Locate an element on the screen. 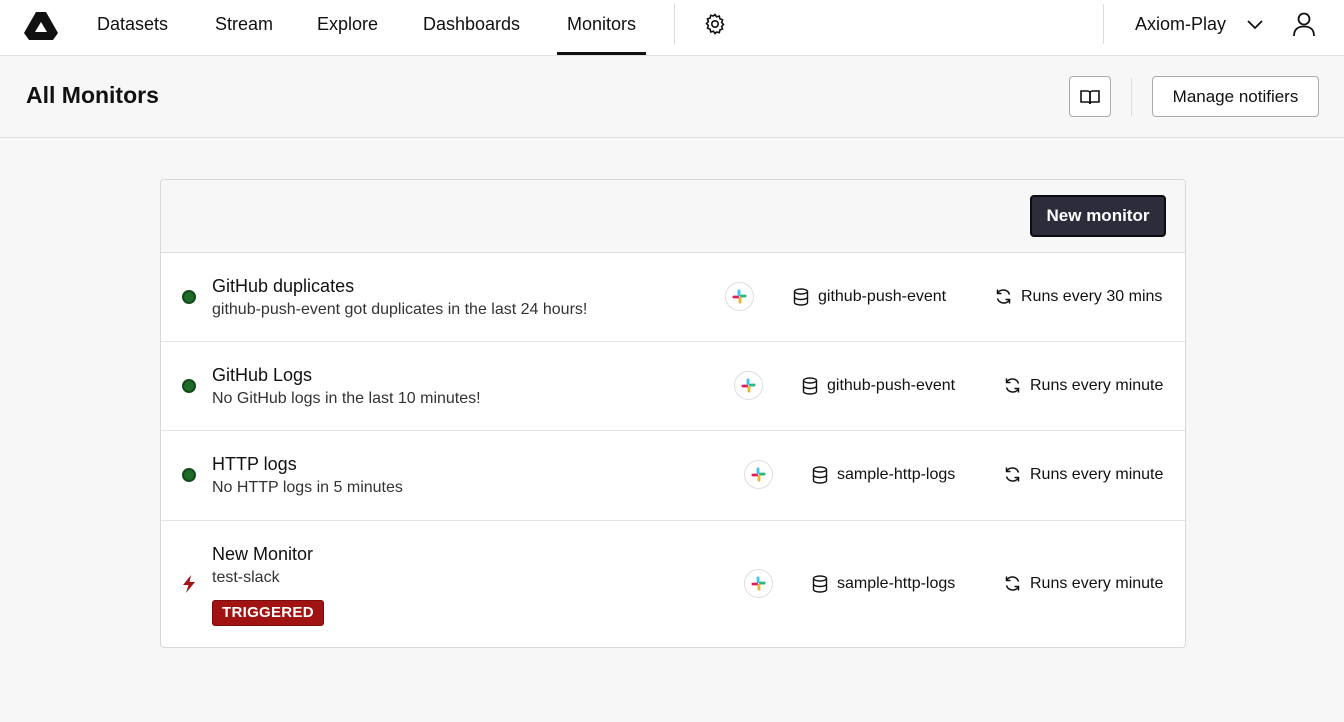 Image resolution: width=1344 pixels, height=722 pixels. monitor-schedule: Runs every 30 mins is located at coordinates (1092, 296).